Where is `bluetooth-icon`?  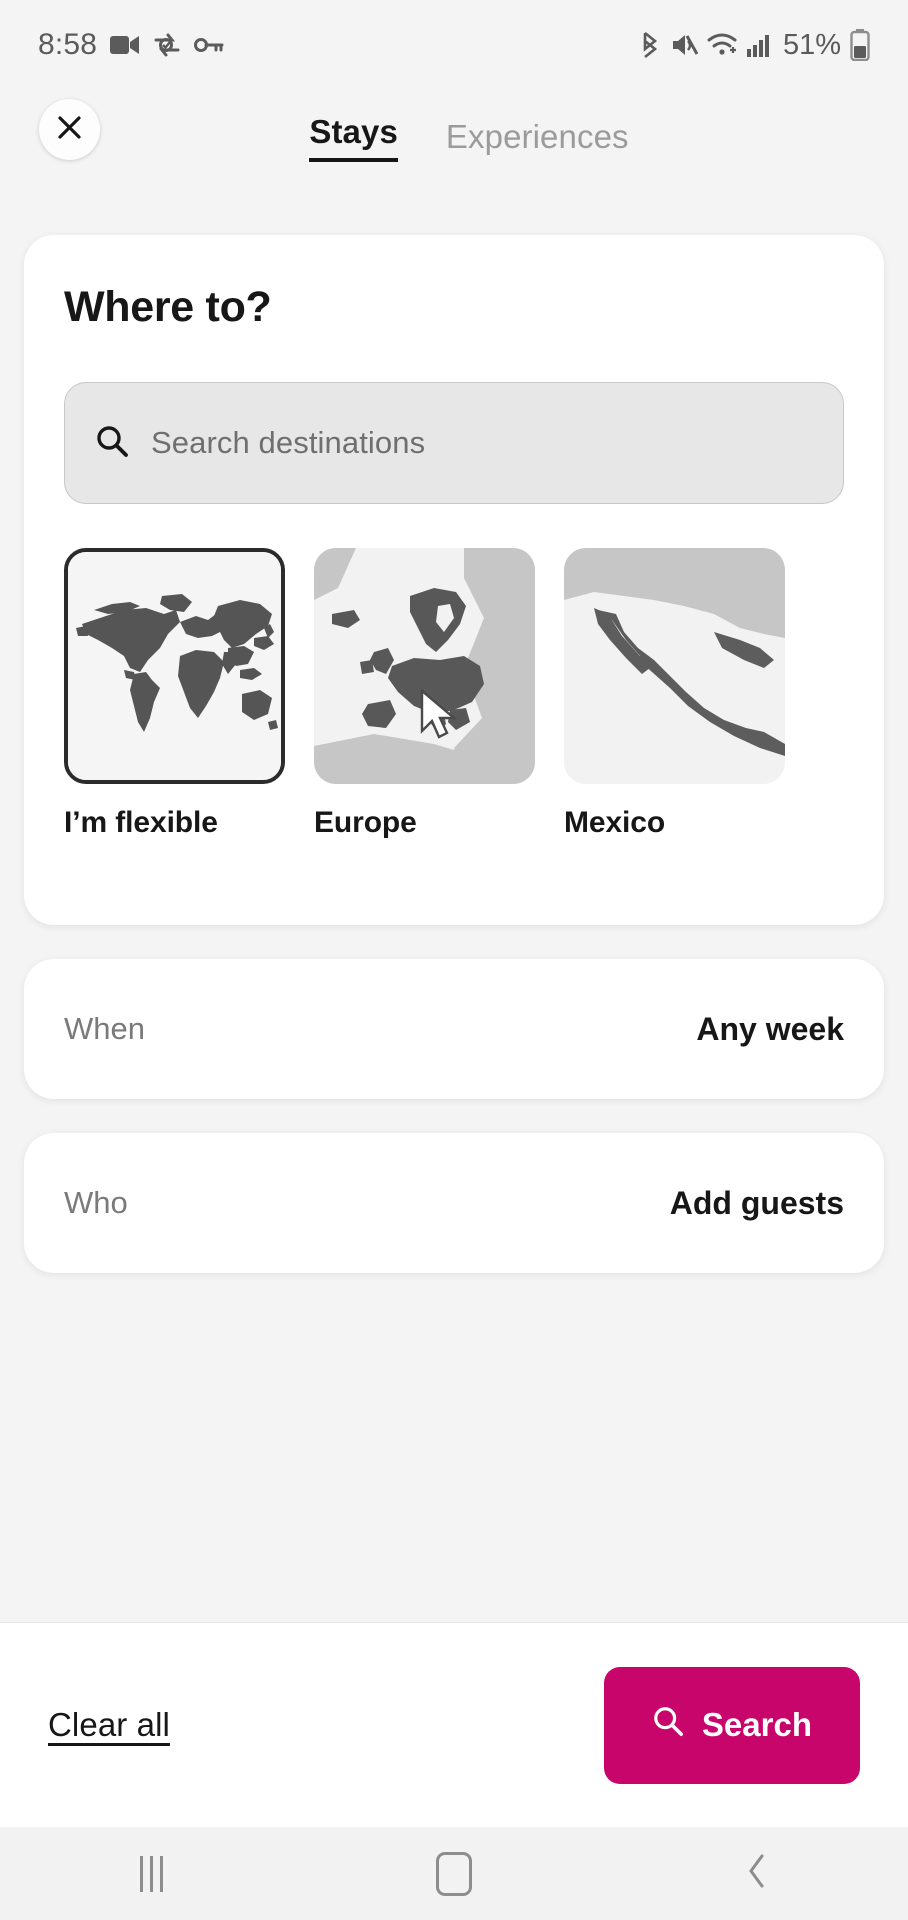 bluetooth-icon is located at coordinates (650, 45).